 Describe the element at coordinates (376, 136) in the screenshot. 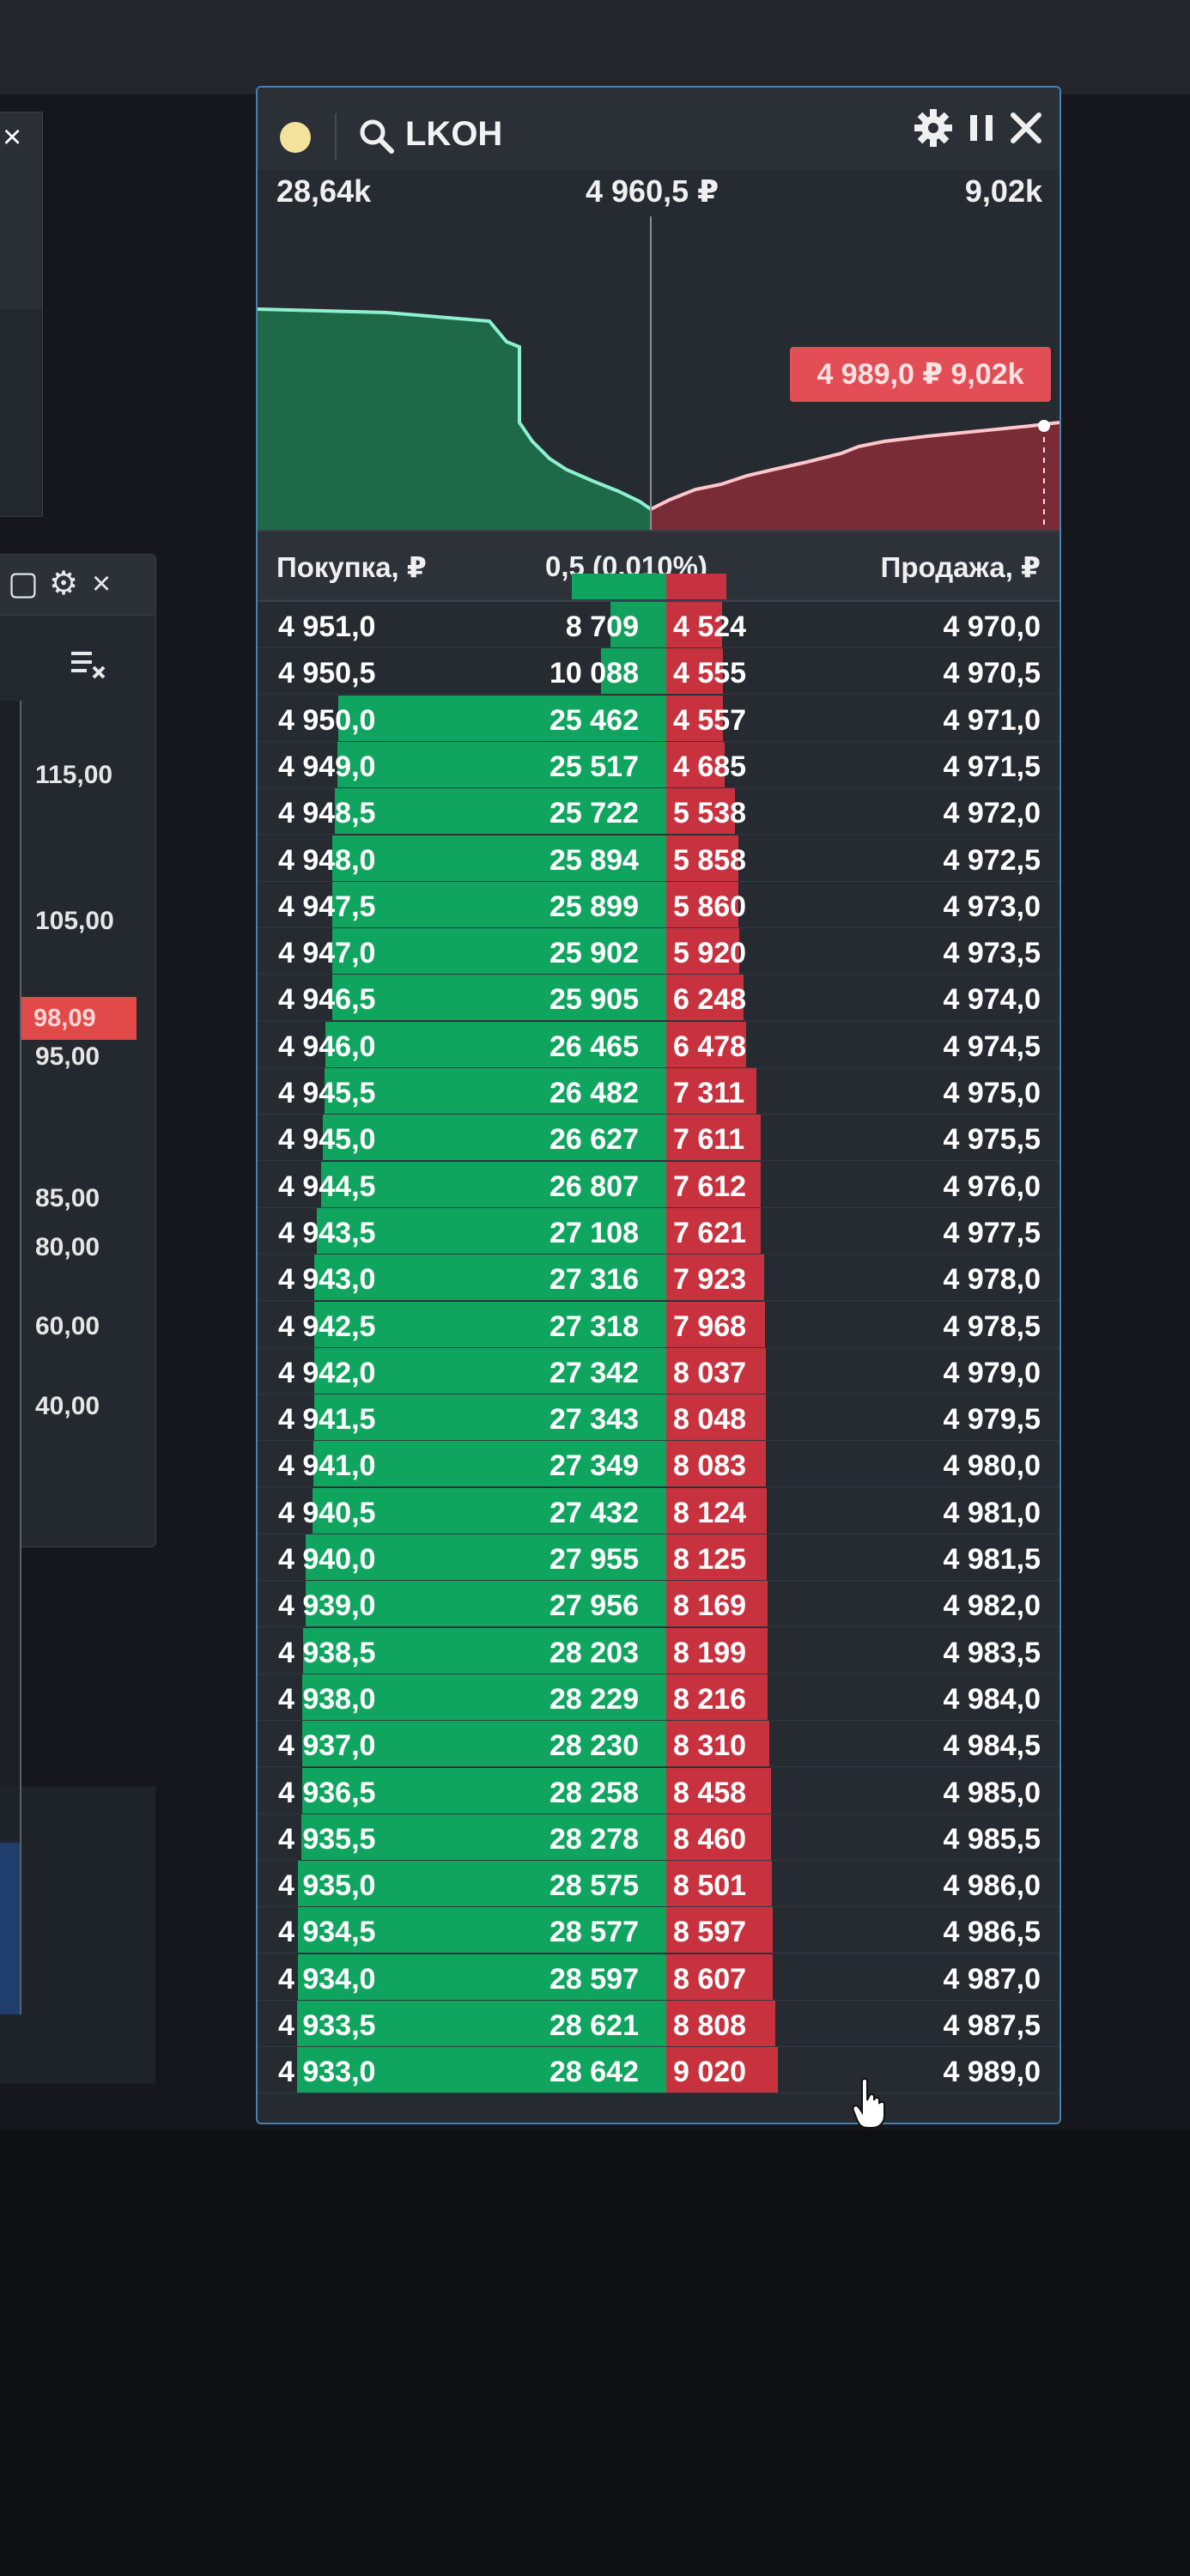

I see `search-icon` at that location.